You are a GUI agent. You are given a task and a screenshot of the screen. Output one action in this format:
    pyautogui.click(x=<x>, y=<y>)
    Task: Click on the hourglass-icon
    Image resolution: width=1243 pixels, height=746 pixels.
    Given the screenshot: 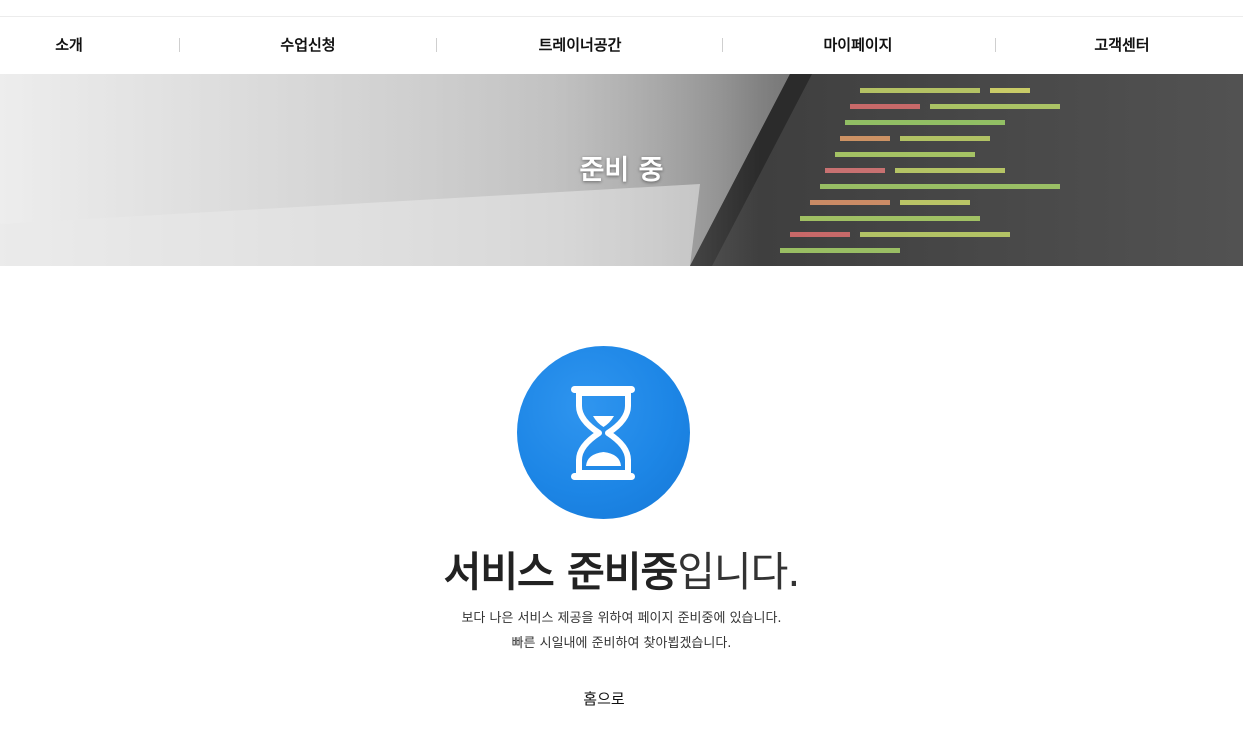 What is the action you would take?
    pyautogui.click(x=603, y=433)
    